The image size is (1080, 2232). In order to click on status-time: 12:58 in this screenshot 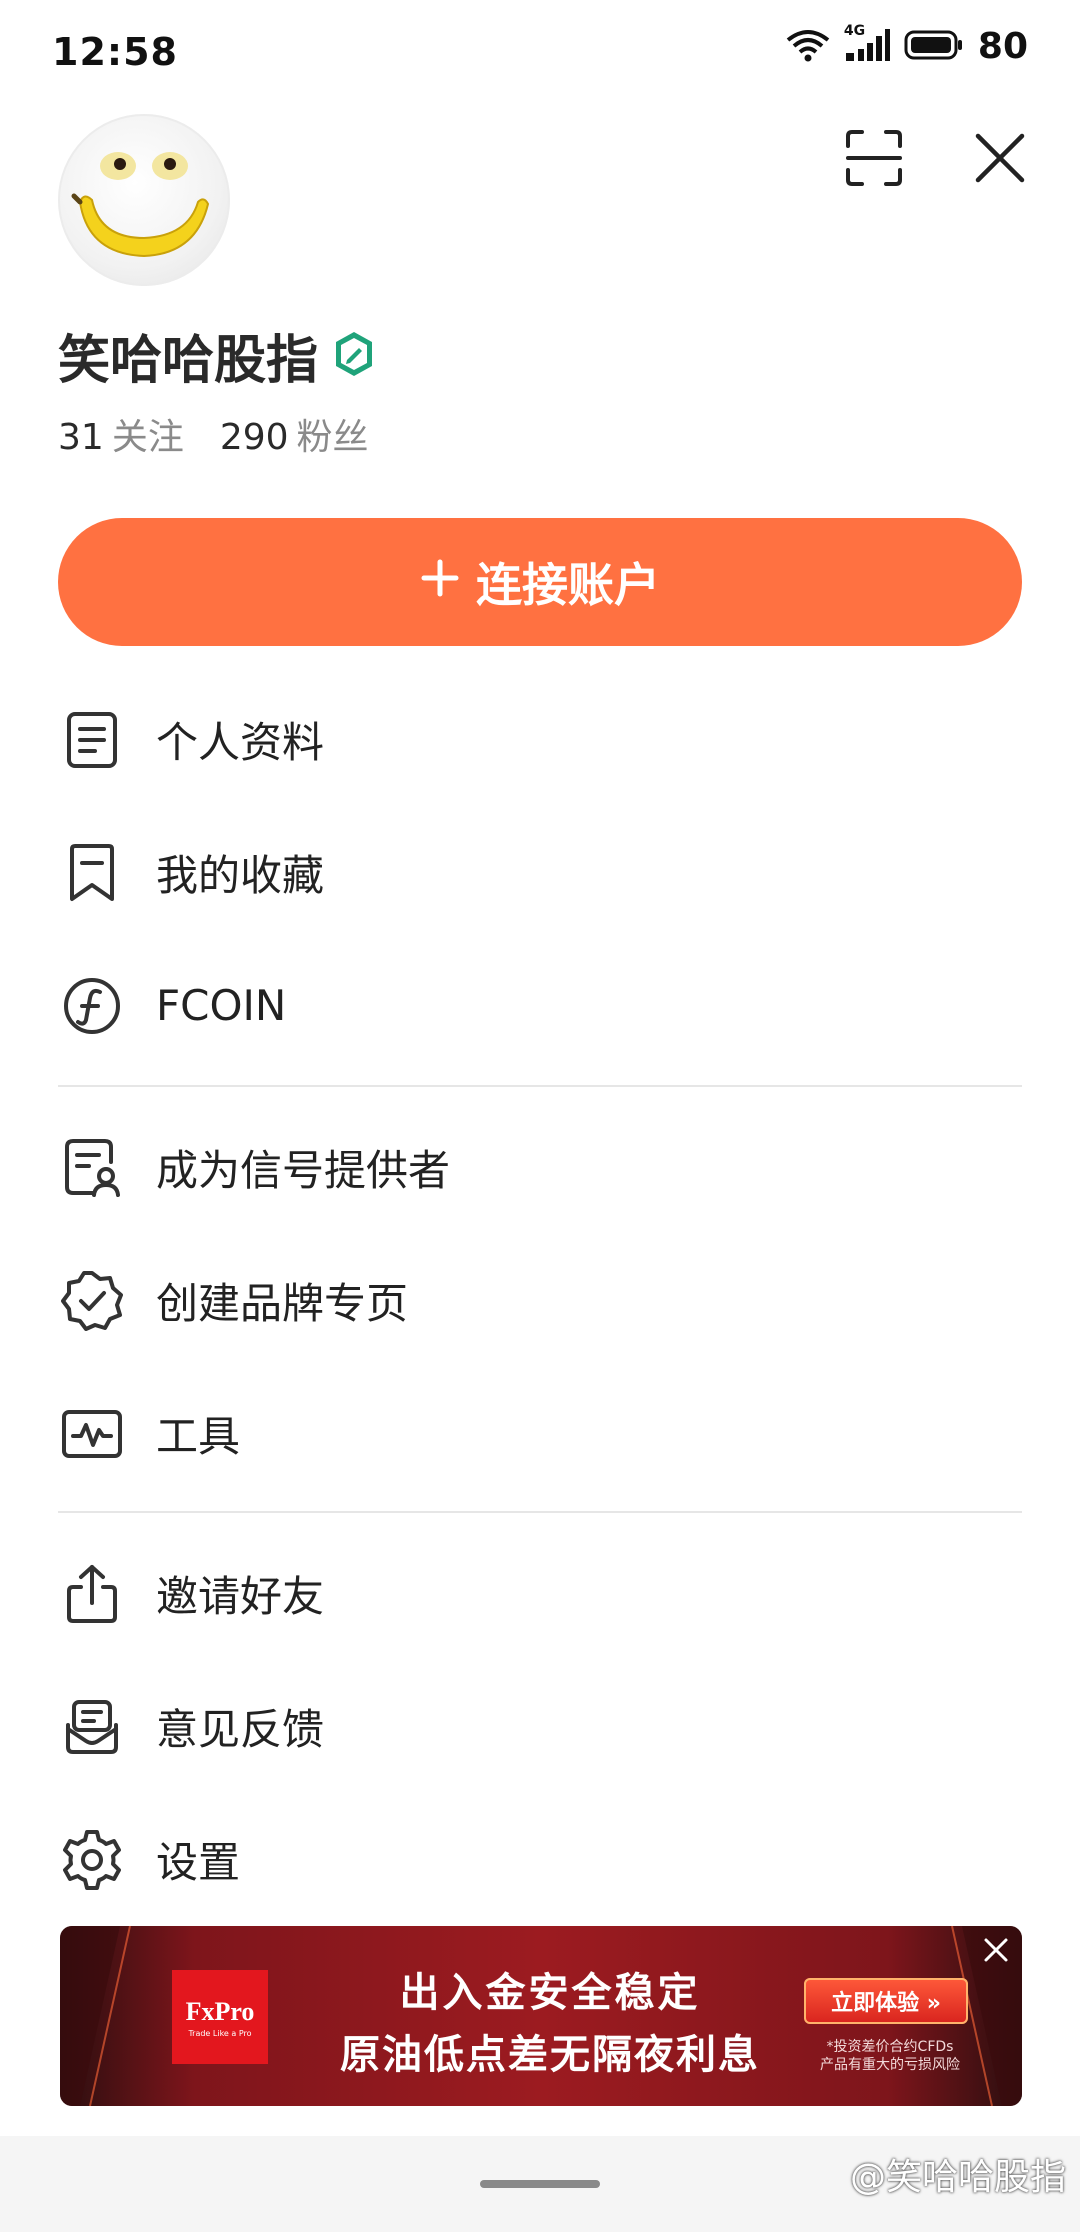, I will do `click(115, 52)`.